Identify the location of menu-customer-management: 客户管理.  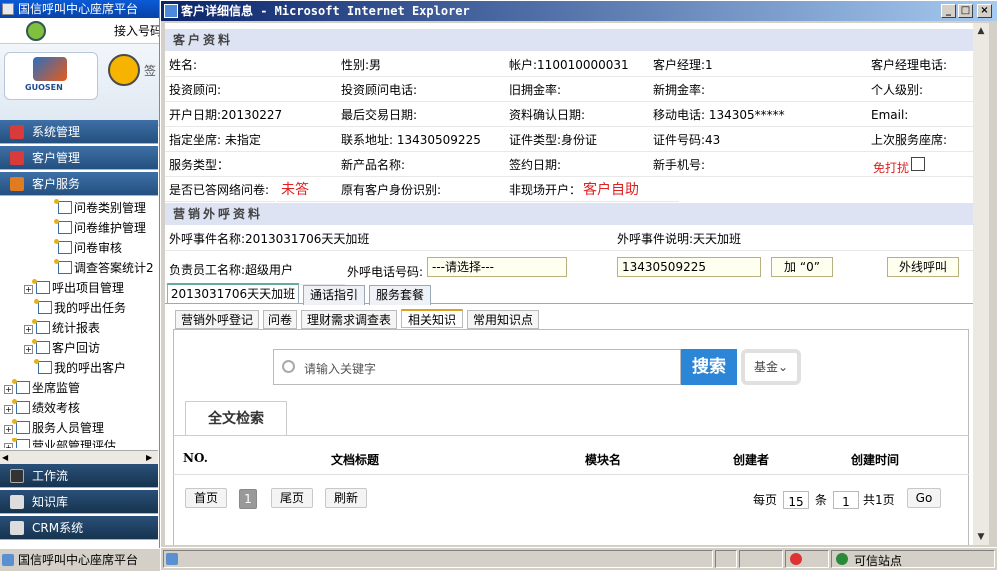
(79, 158).